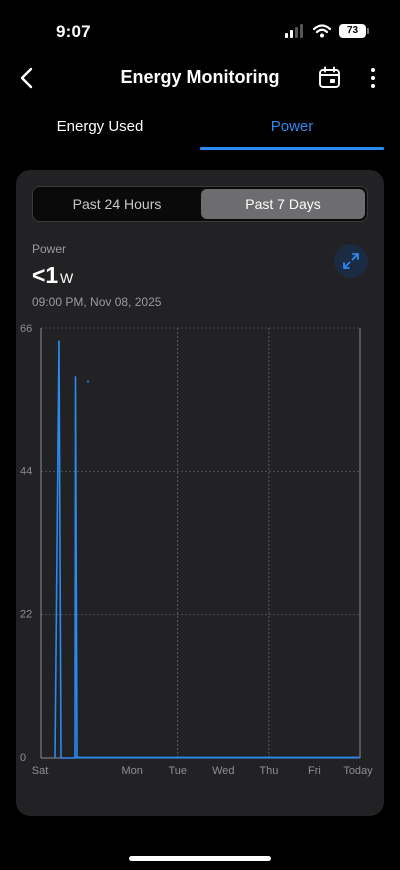  Describe the element at coordinates (268, 771) in the screenshot. I see `x-tick-label: Thu` at that location.